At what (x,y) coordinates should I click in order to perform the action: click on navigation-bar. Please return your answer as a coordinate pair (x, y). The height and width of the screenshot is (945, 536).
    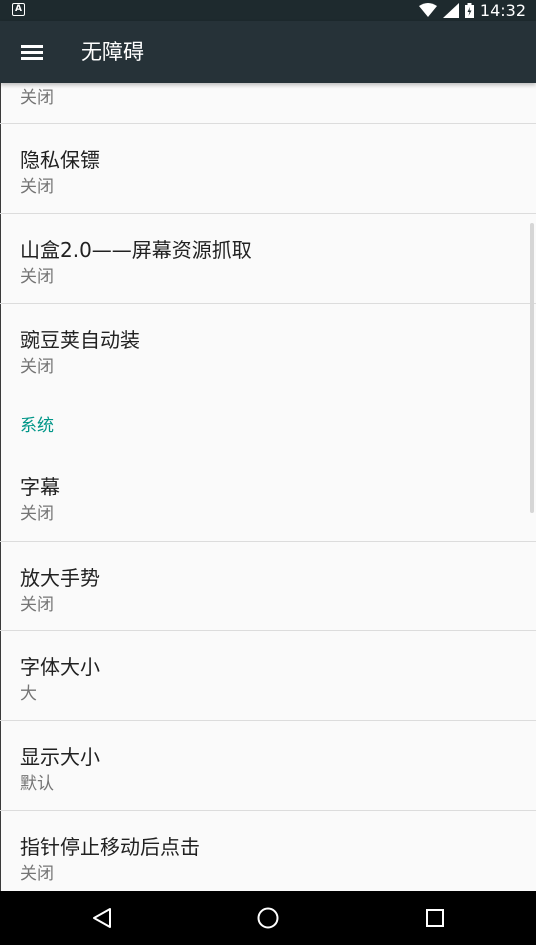
    Looking at the image, I should click on (268, 918).